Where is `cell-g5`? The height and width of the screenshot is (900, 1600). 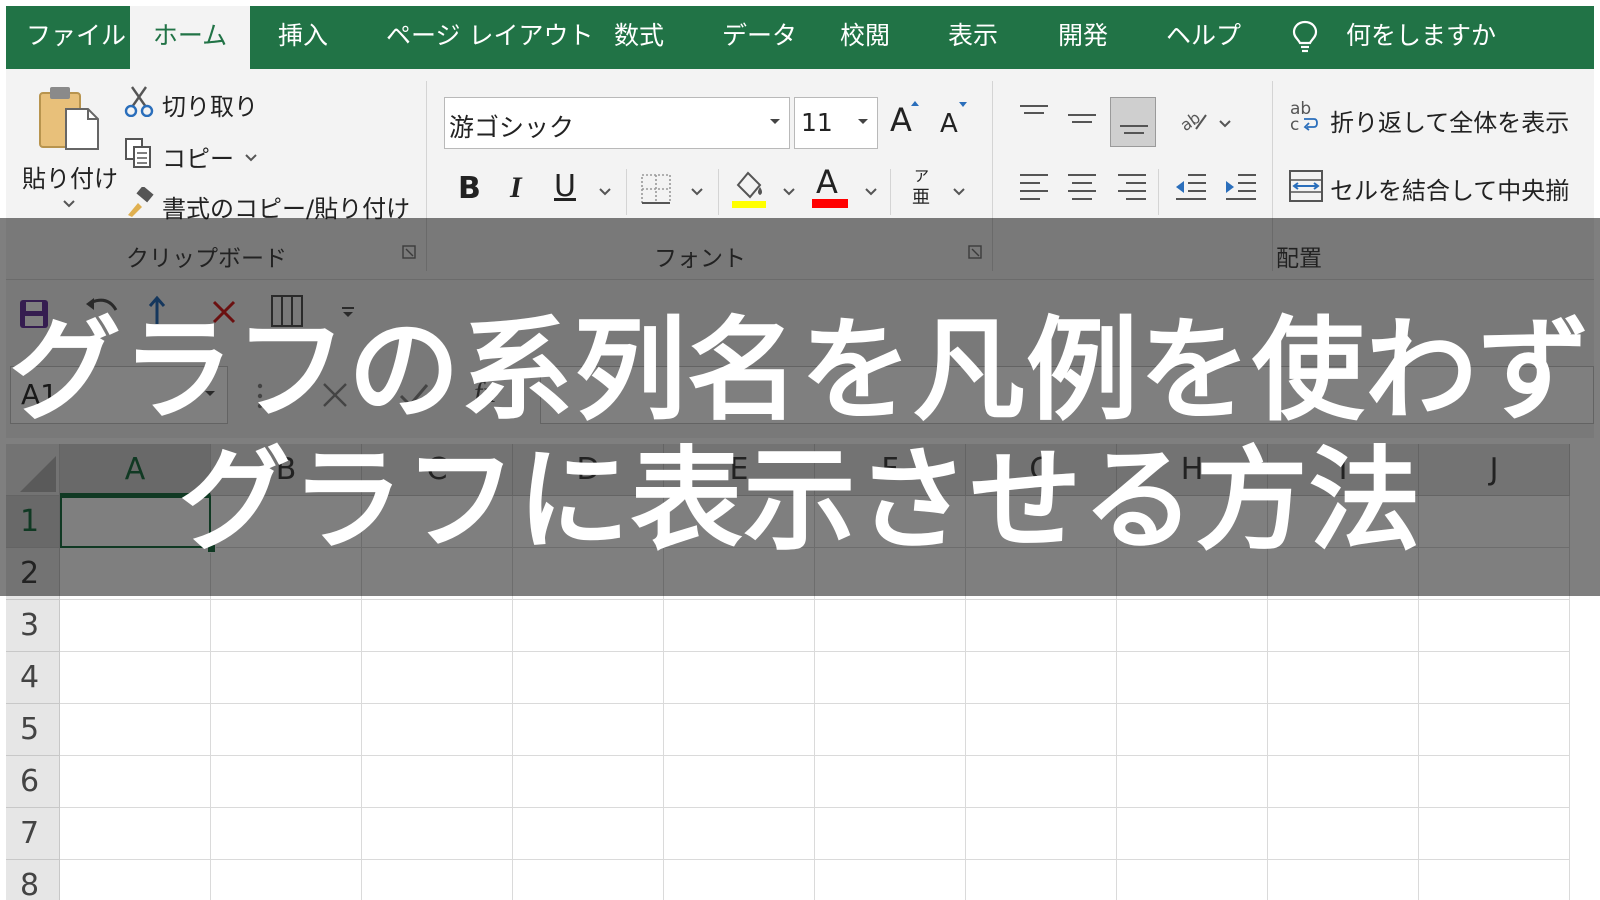 cell-g5 is located at coordinates (1041, 730).